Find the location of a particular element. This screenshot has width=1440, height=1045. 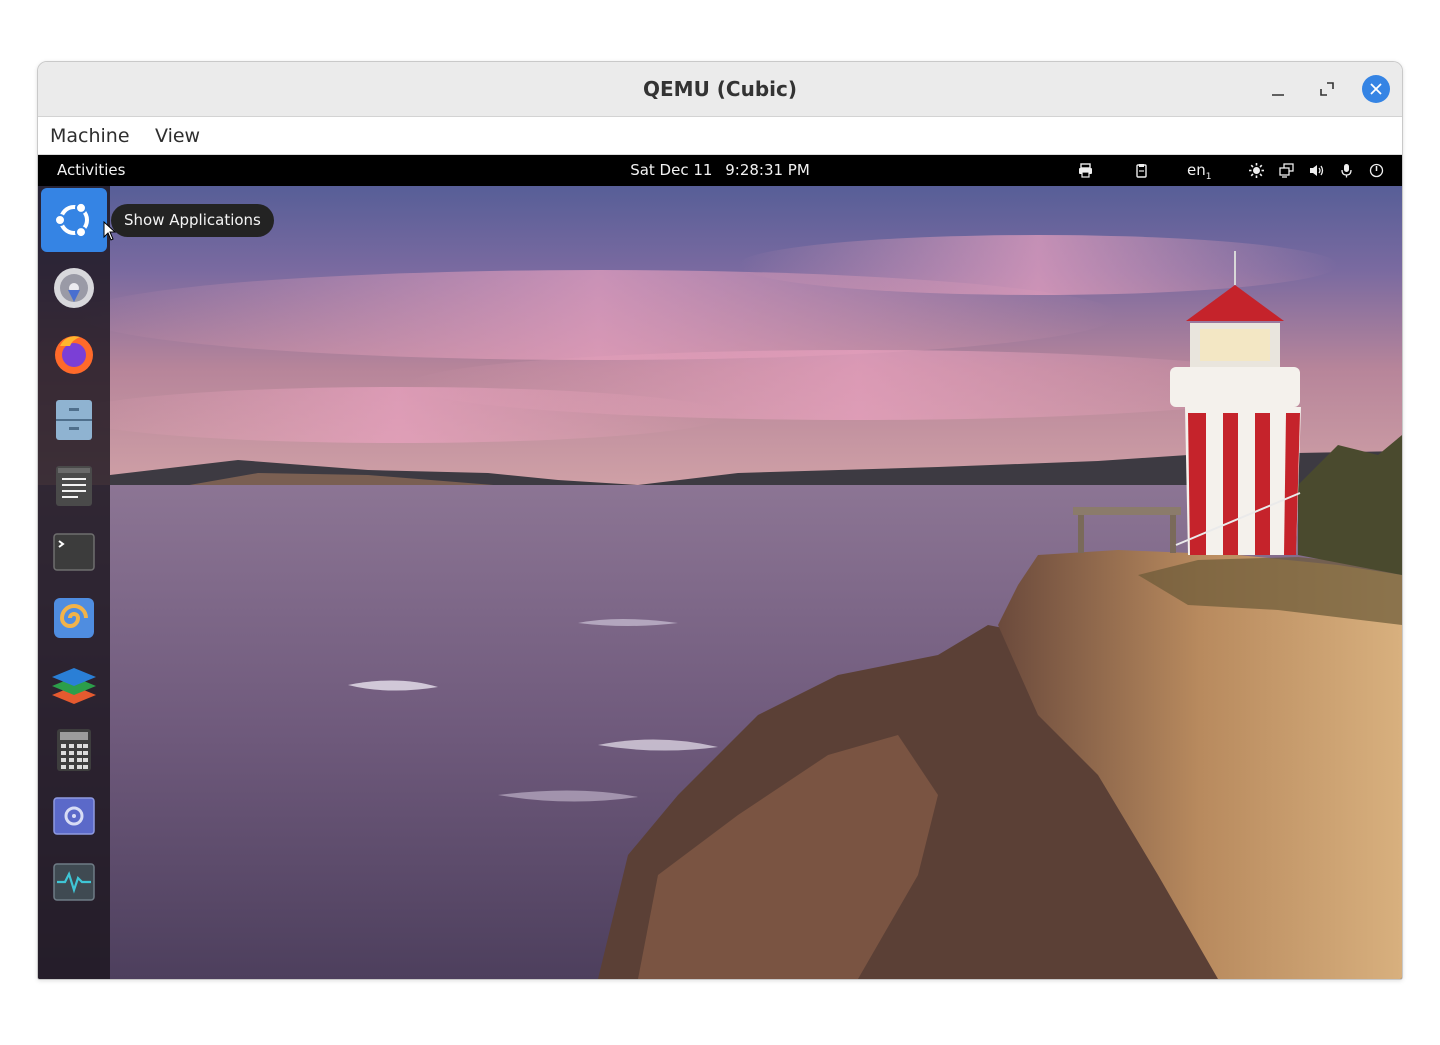

show-applications-tooltip: Show Applications is located at coordinates (192, 220).